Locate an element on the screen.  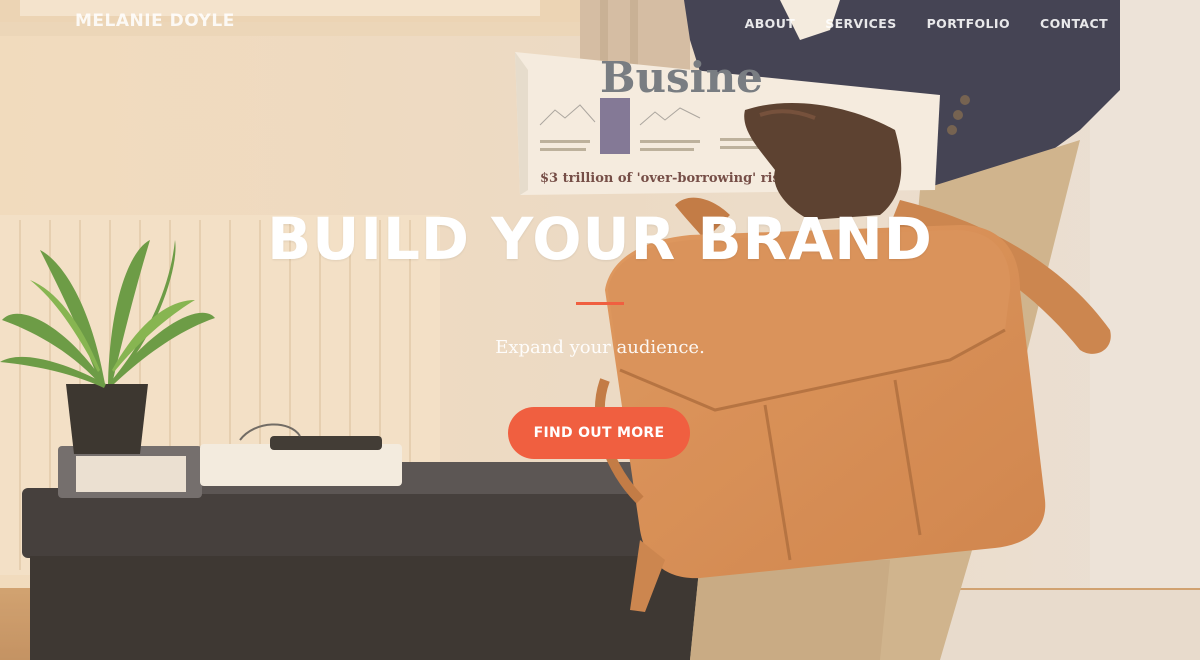
hero-title: BUILD YOUR BRAND is located at coordinates (600, 239).